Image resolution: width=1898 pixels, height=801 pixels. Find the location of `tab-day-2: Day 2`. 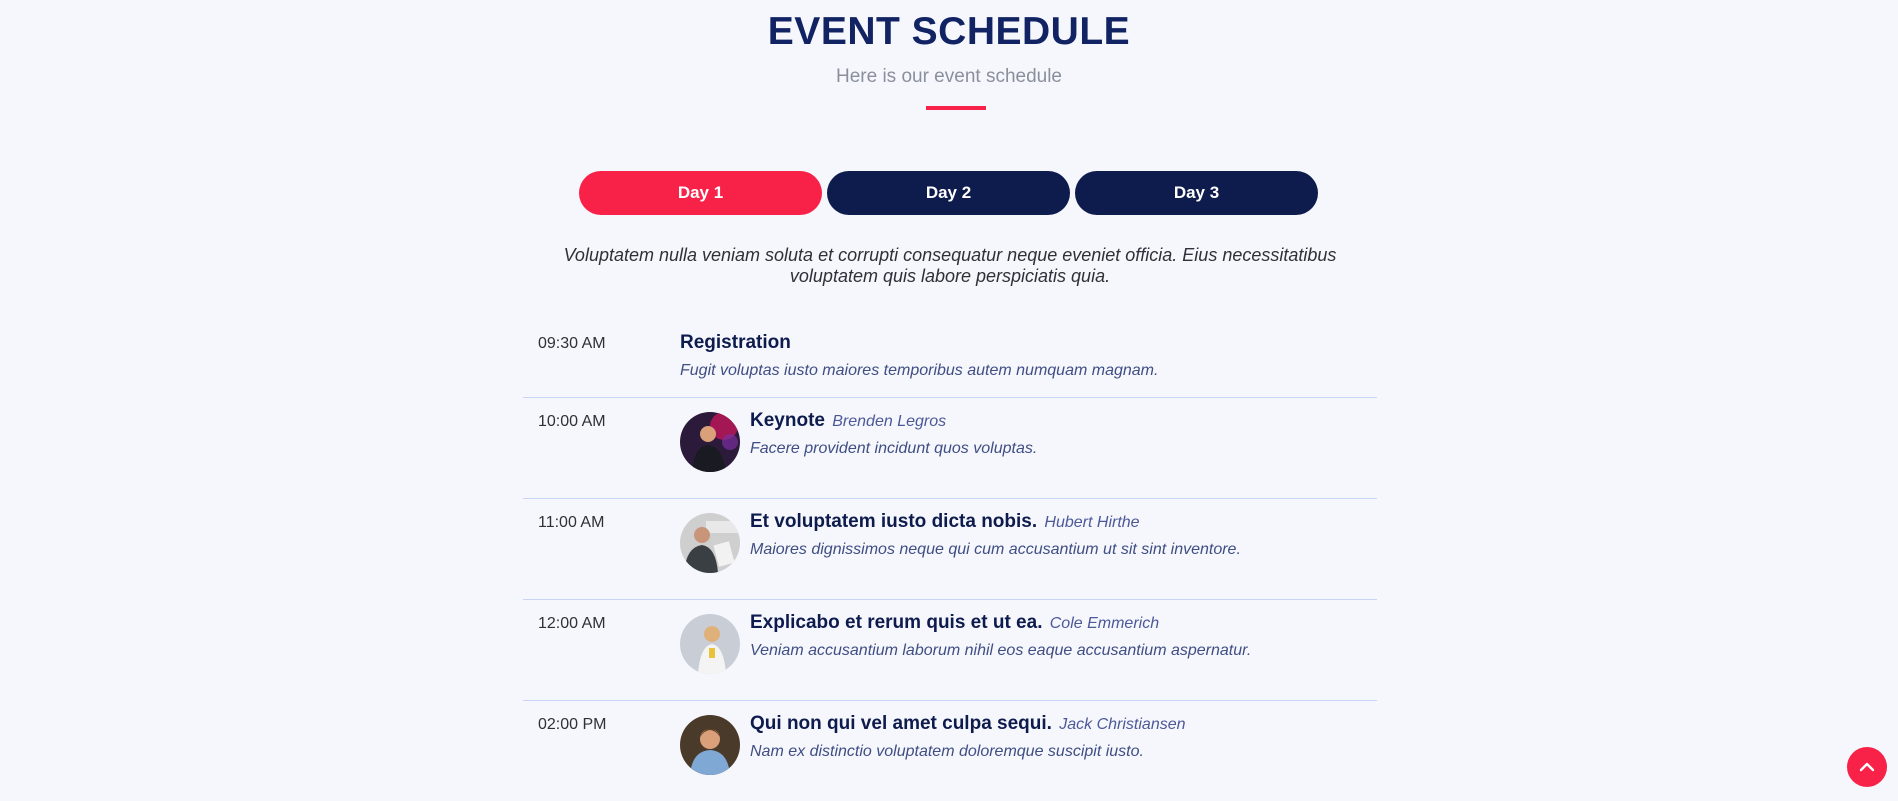

tab-day-2: Day 2 is located at coordinates (948, 193).